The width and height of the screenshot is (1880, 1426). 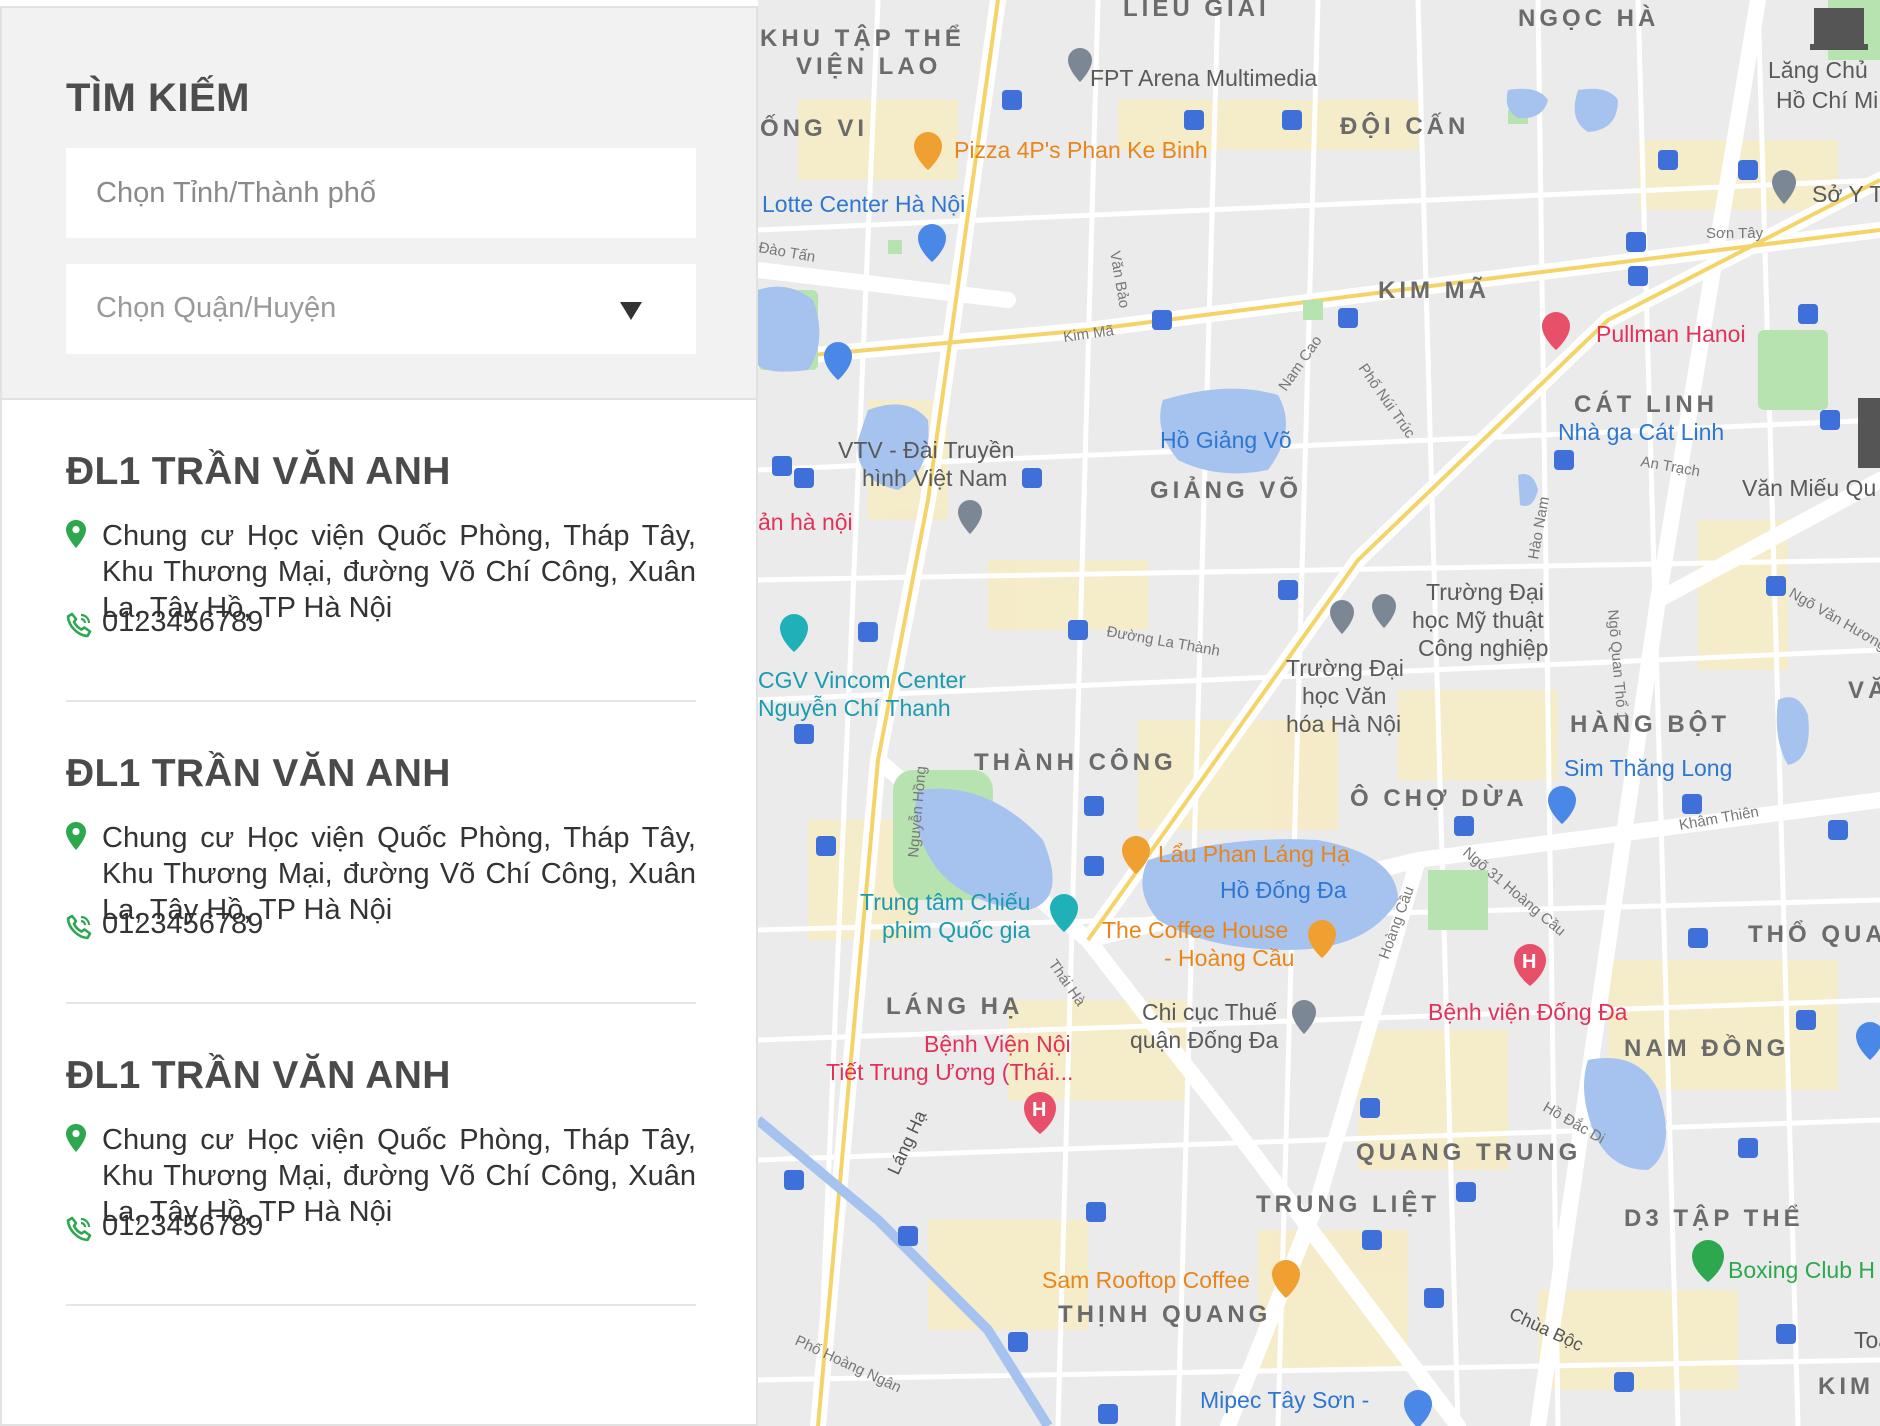 What do you see at coordinates (1229, 958) in the screenshot?
I see `poi-label: - Hoàng Cầu` at bounding box center [1229, 958].